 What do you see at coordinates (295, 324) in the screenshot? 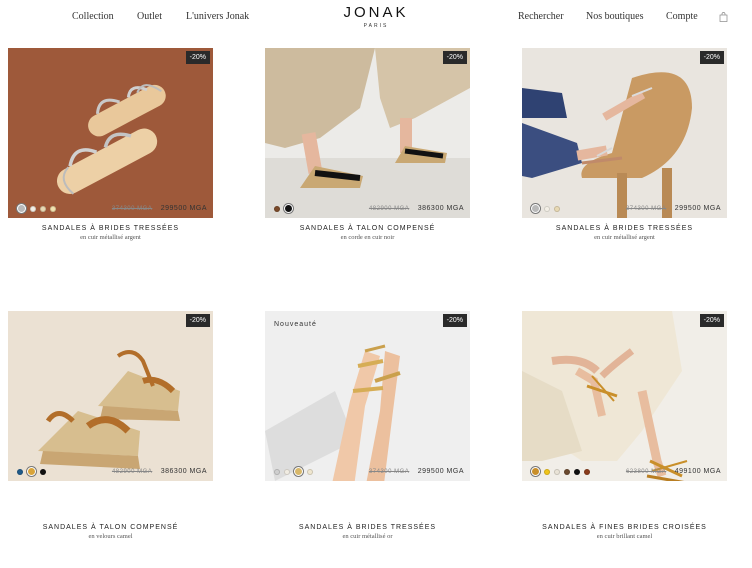
I see `new-label: Nouveauté` at bounding box center [295, 324].